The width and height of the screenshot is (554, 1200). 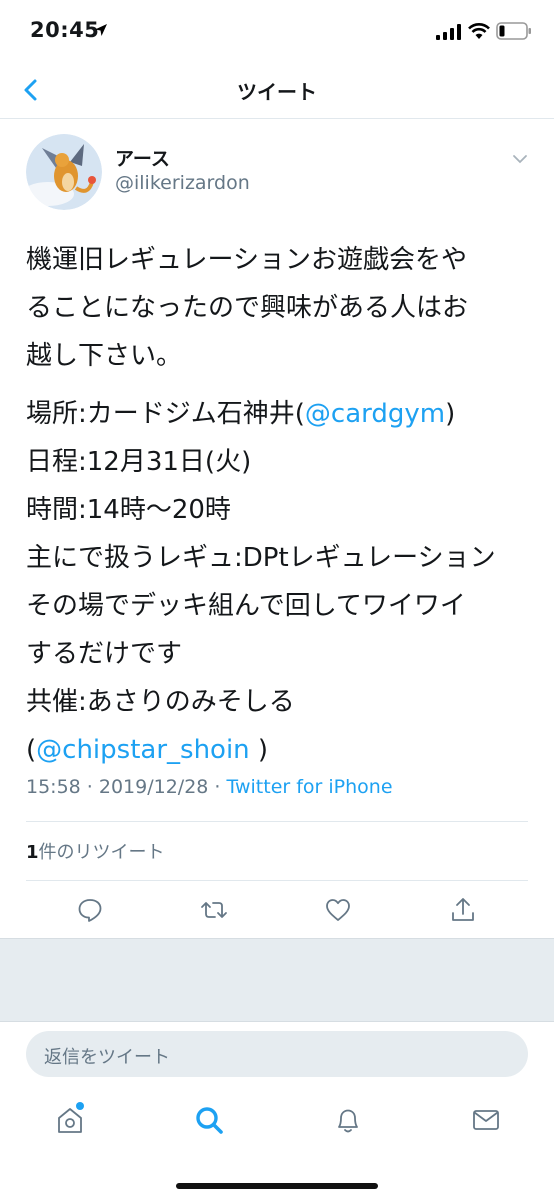 What do you see at coordinates (520, 159) in the screenshot?
I see `chevron-down-icon` at bounding box center [520, 159].